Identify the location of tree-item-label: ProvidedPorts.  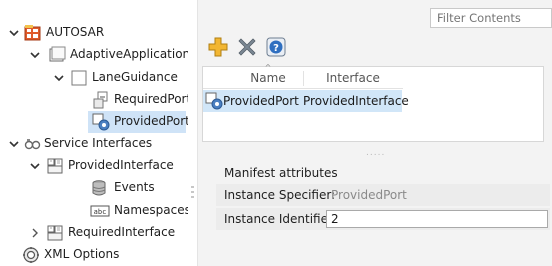
(155, 121).